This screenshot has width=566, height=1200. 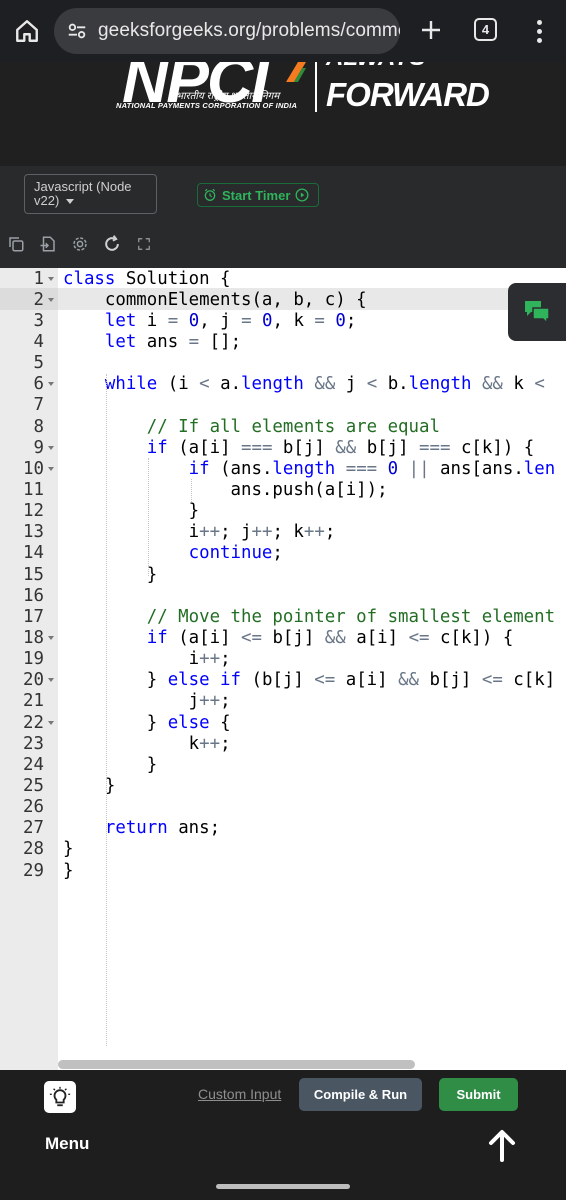 I want to click on editor-tool-icons, so click(x=80, y=244).